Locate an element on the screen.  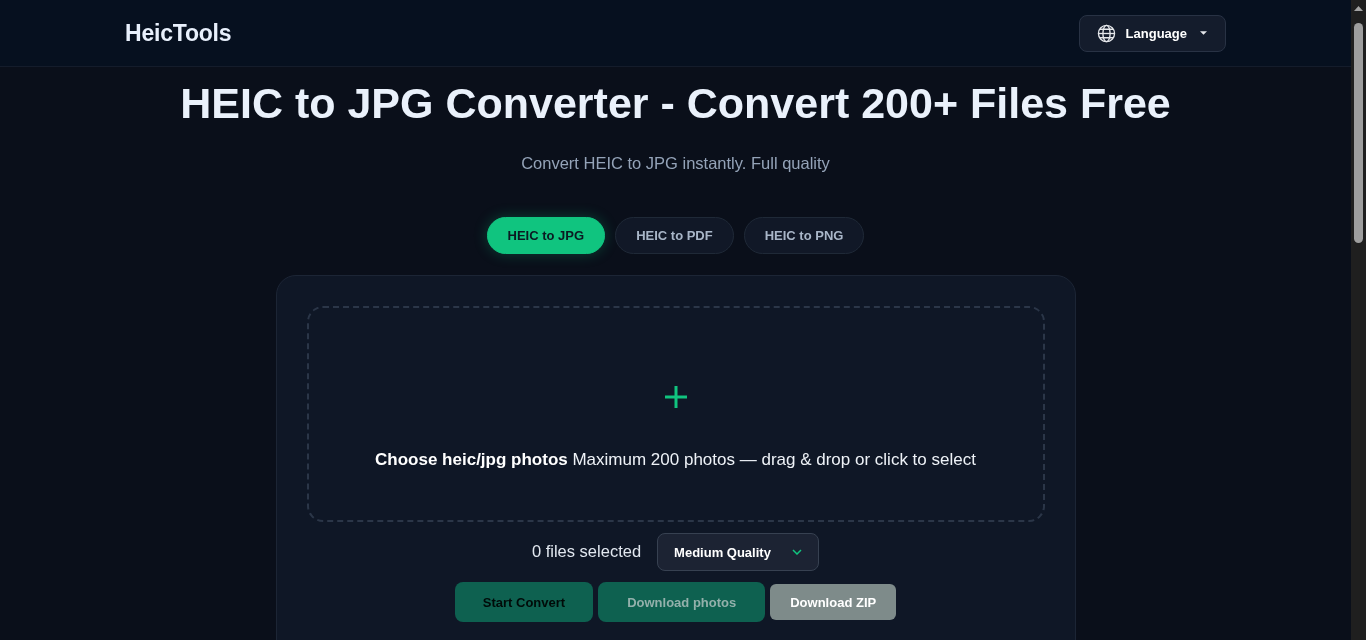
scroll-up-arrow-icon is located at coordinates (1358, 8).